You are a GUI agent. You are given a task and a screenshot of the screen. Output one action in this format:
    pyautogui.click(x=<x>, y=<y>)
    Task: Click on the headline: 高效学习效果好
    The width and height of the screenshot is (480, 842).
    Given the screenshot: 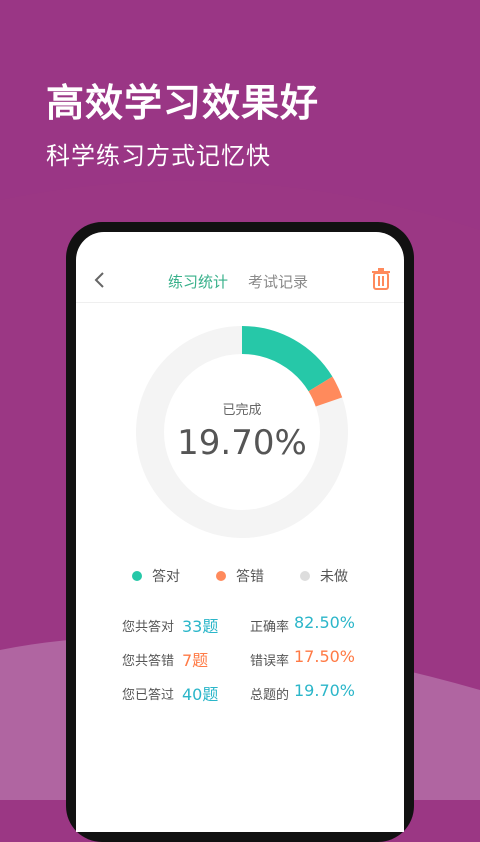 What is the action you would take?
    pyautogui.click(x=183, y=103)
    